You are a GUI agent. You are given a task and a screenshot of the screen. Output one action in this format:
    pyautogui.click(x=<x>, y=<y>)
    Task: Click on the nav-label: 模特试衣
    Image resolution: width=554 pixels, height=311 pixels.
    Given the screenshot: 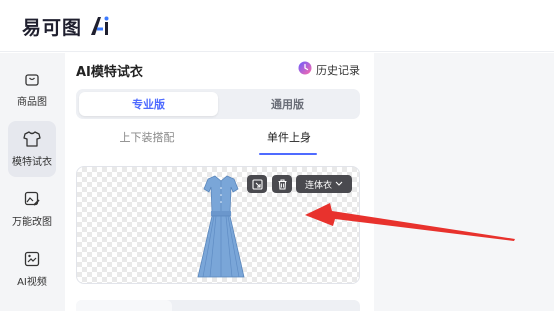 What is the action you would take?
    pyautogui.click(x=32, y=162)
    